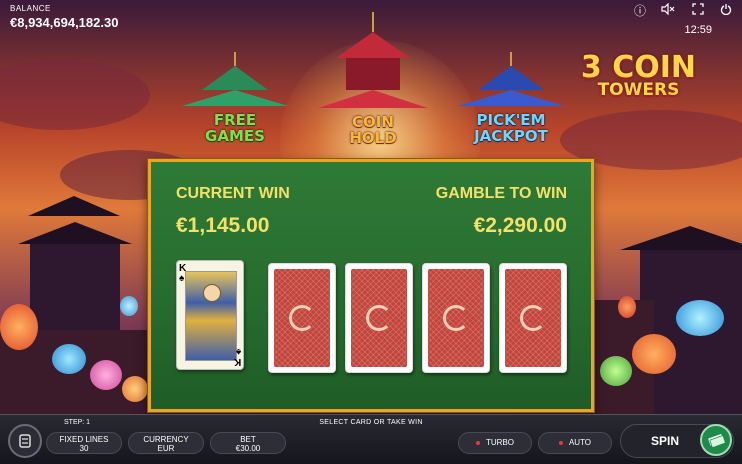  Describe the element at coordinates (638, 75) in the screenshot. I see `game-logo: 3 COIN TOWERS` at that location.